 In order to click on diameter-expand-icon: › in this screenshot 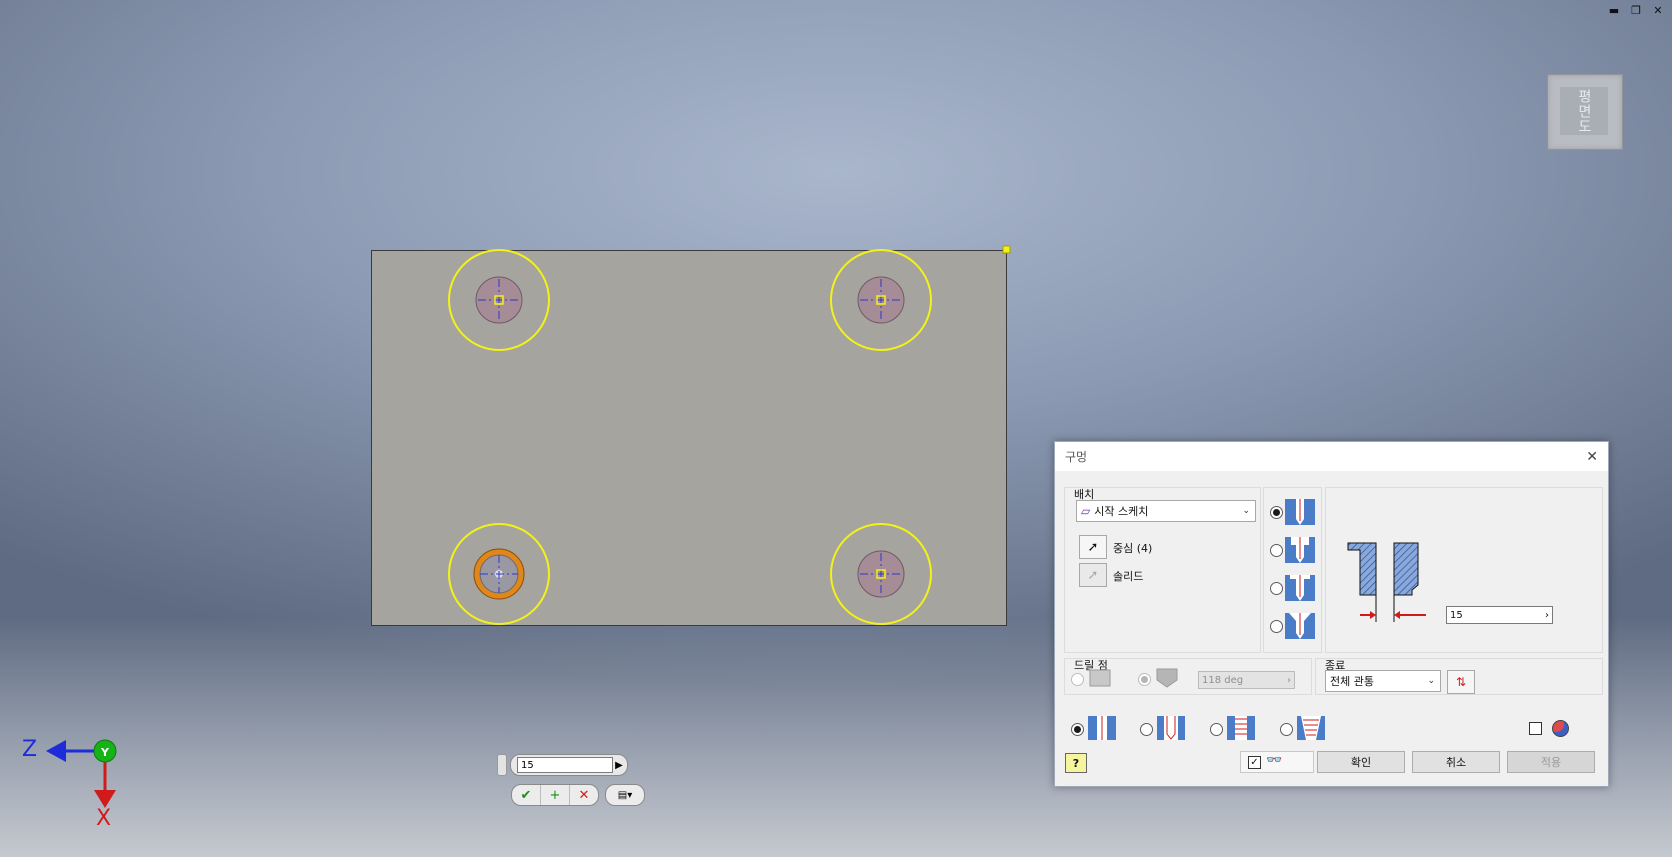, I will do `click(1547, 615)`.